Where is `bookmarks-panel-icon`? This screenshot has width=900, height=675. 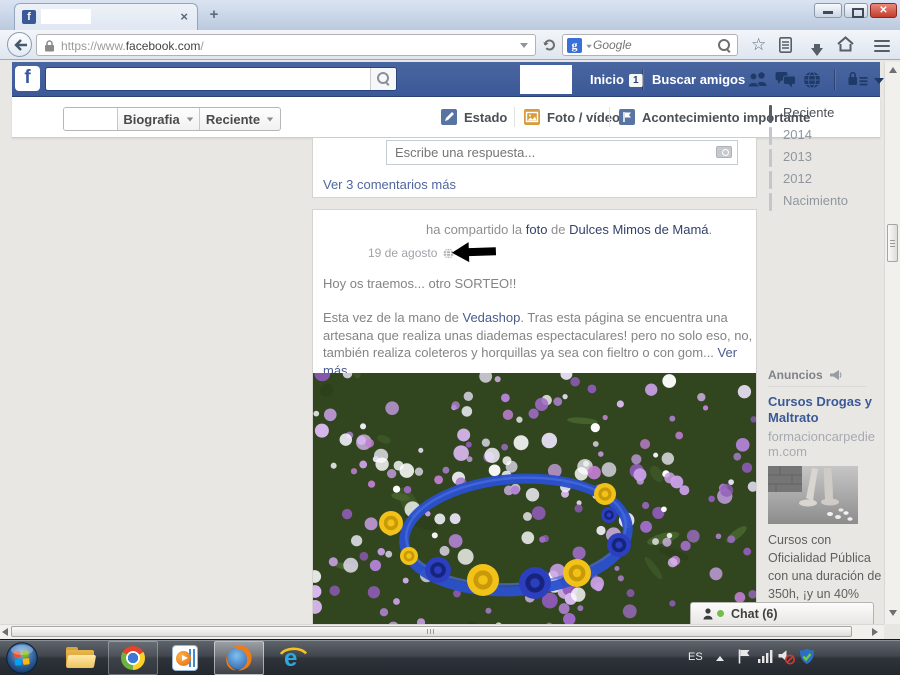 bookmarks-panel-icon is located at coordinates (785, 47).